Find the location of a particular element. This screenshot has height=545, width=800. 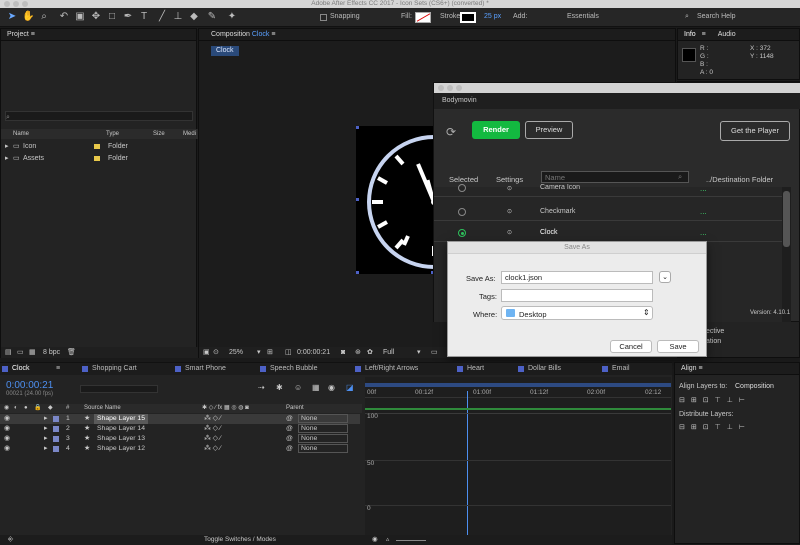

search-help-input: Search Help is located at coordinates (716, 16).